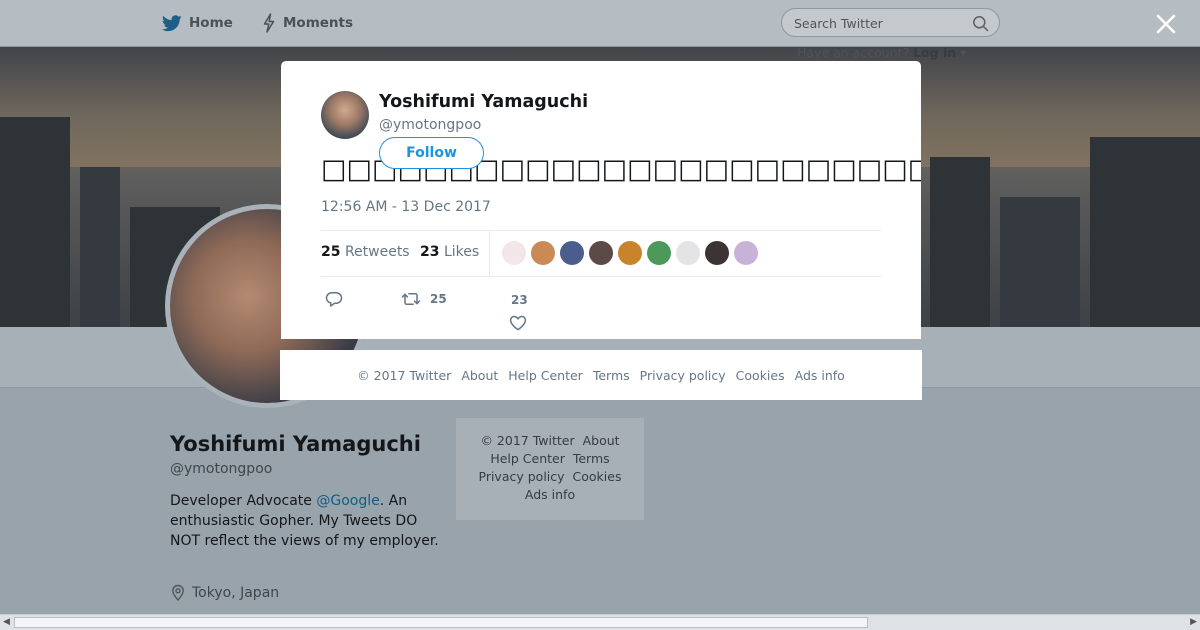  What do you see at coordinates (461, 252) in the screenshot?
I see `likes-label: Likes` at bounding box center [461, 252].